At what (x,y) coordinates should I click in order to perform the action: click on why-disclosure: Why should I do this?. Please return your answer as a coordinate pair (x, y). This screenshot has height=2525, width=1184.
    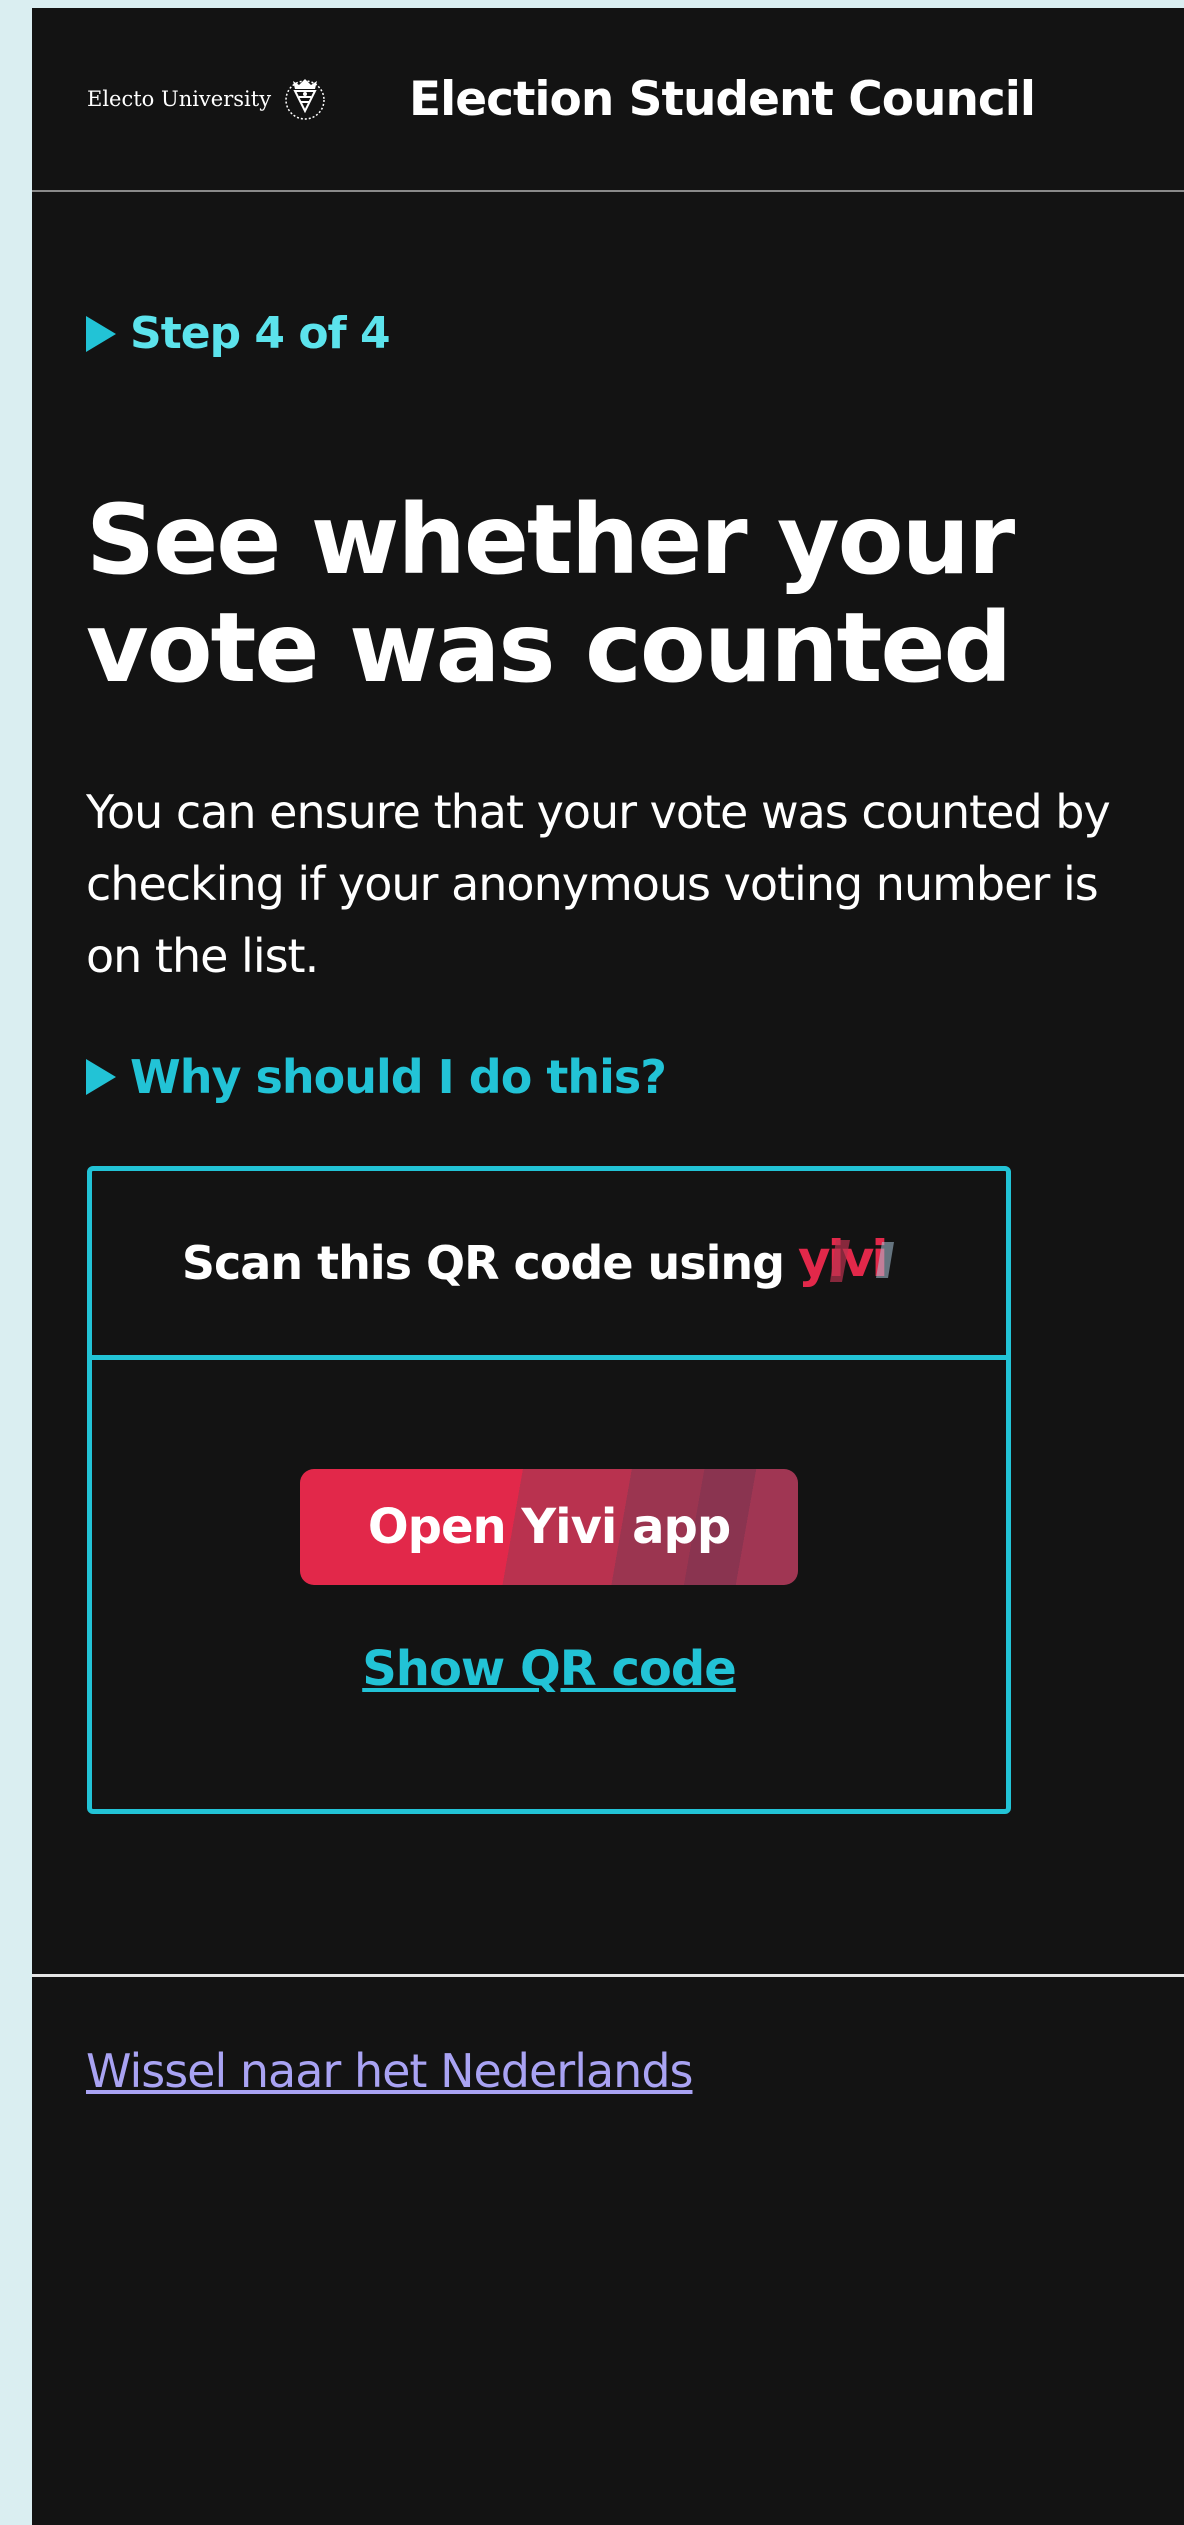
    Looking at the image, I should click on (376, 1077).